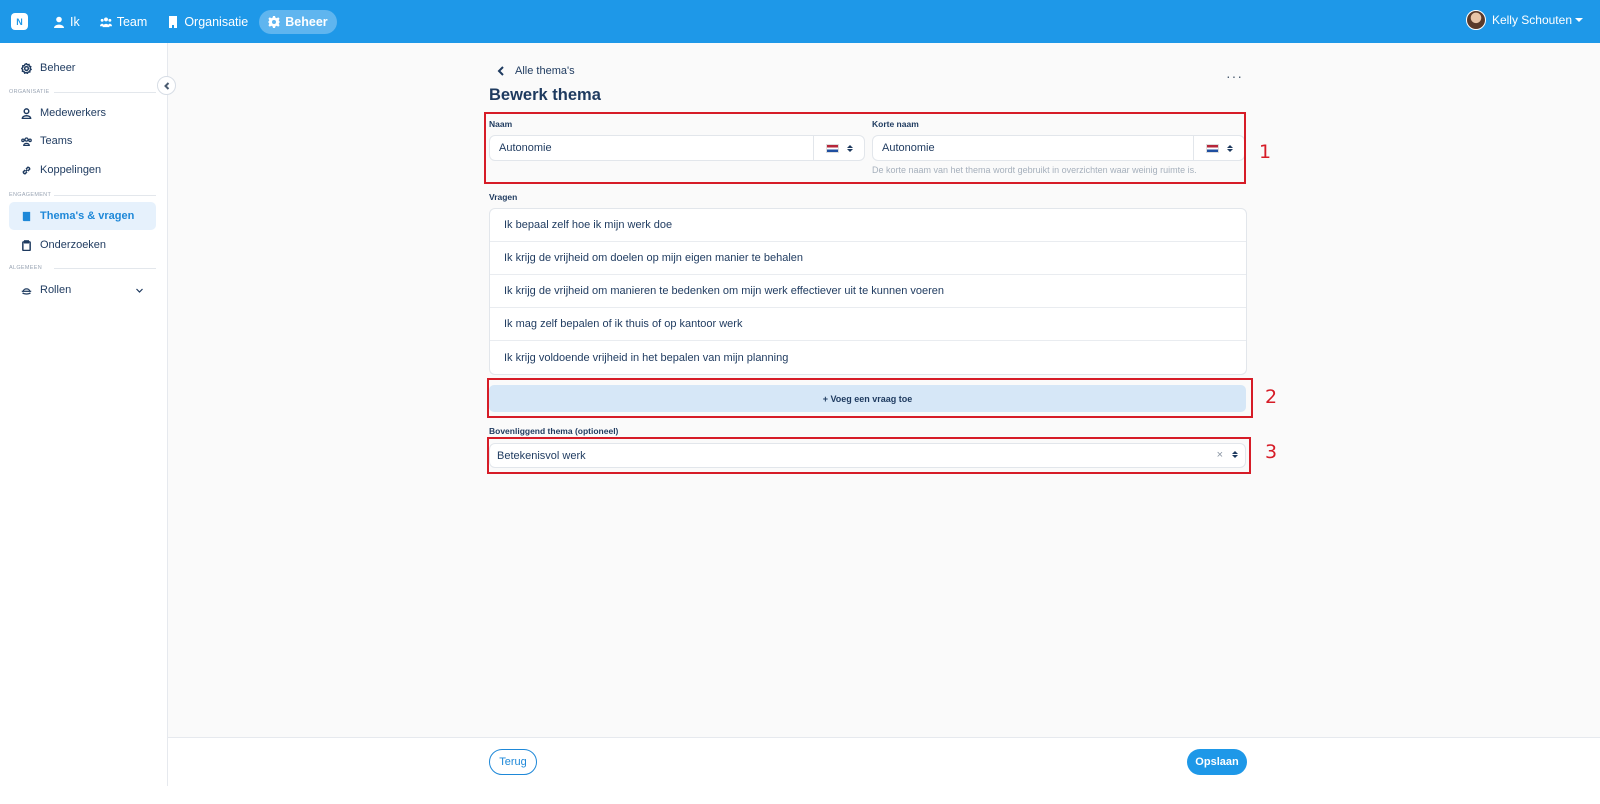 This screenshot has height=804, width=1600. What do you see at coordinates (56, 290) in the screenshot?
I see `sidebar-item-rollen-label: Rollen` at bounding box center [56, 290].